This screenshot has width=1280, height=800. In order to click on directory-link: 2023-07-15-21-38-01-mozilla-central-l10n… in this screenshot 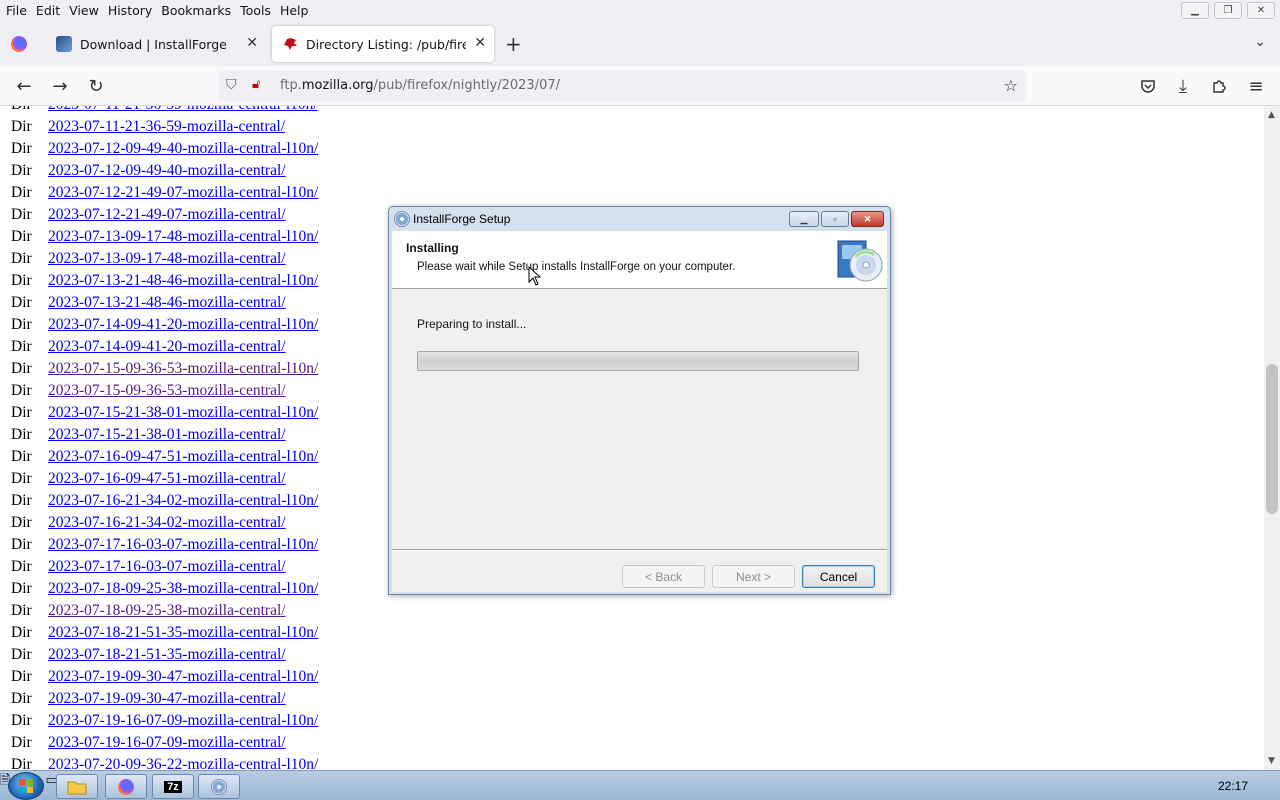, I will do `click(183, 413)`.